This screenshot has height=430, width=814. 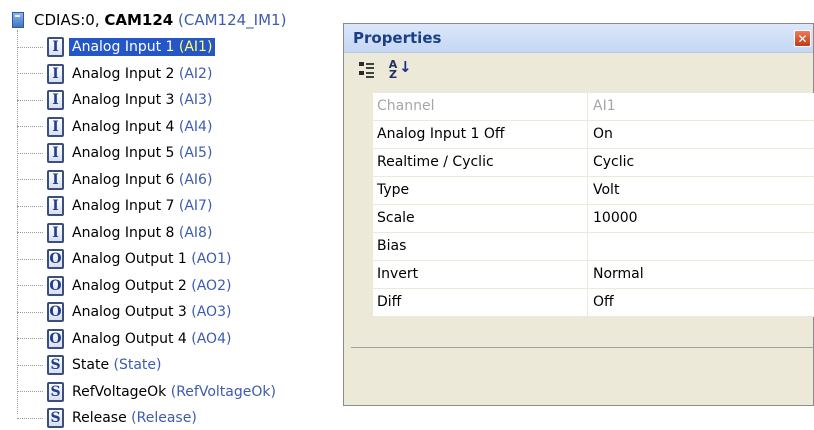 What do you see at coordinates (142, 180) in the screenshot?
I see `tree-item-label: Analog Input 6 (AI6)` at bounding box center [142, 180].